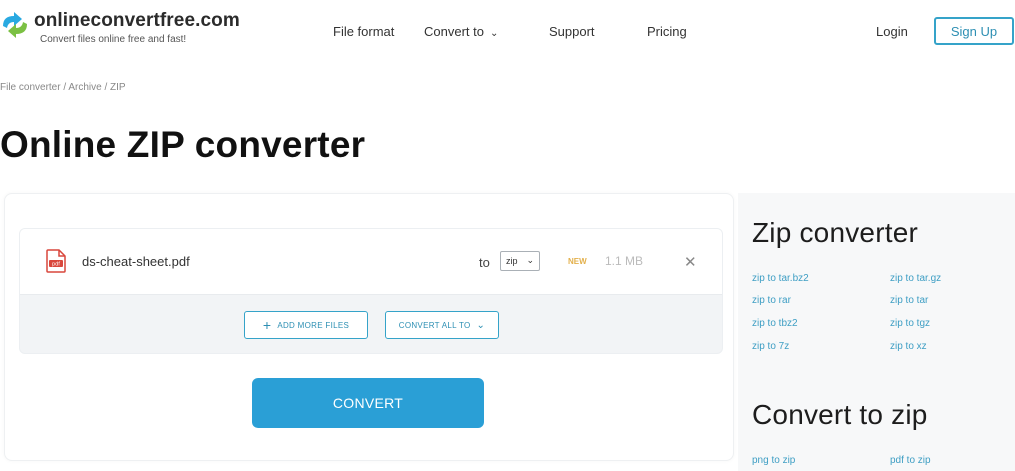  I want to click on link-zip-to-rar: zip to rar, so click(771, 300).